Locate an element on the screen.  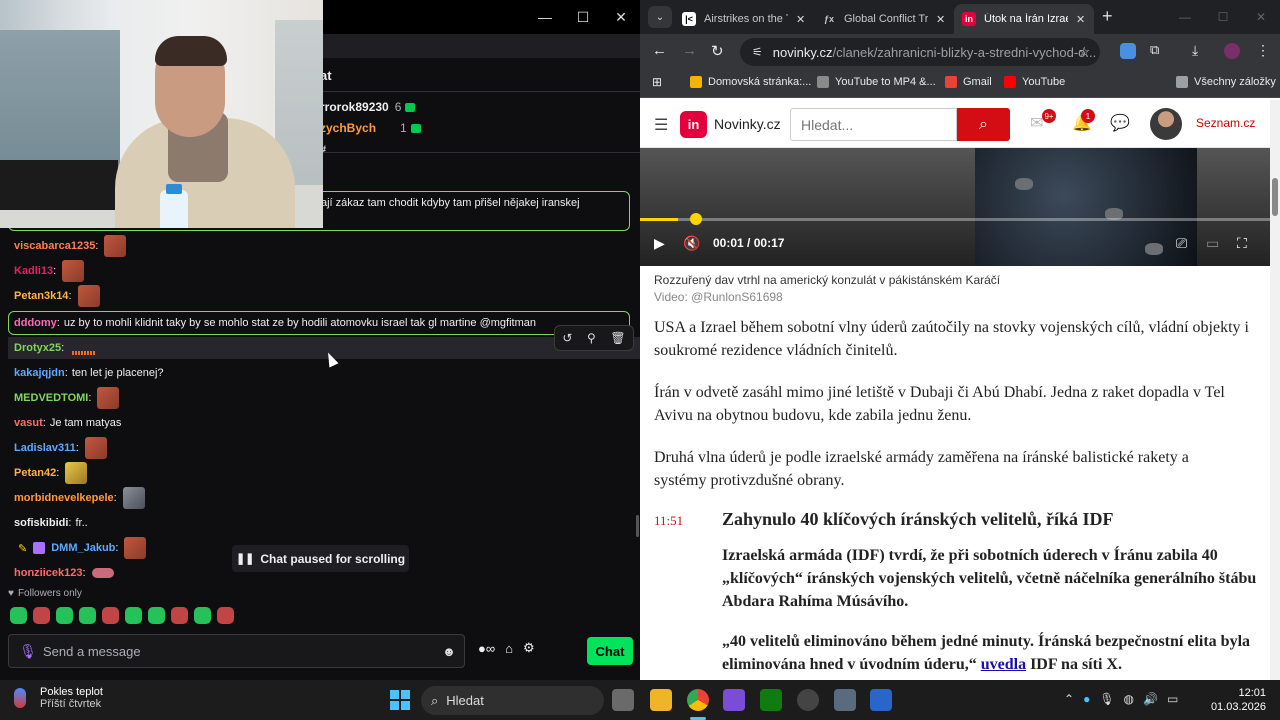
pin-icon: ⚲ is located at coordinates (591, 338).